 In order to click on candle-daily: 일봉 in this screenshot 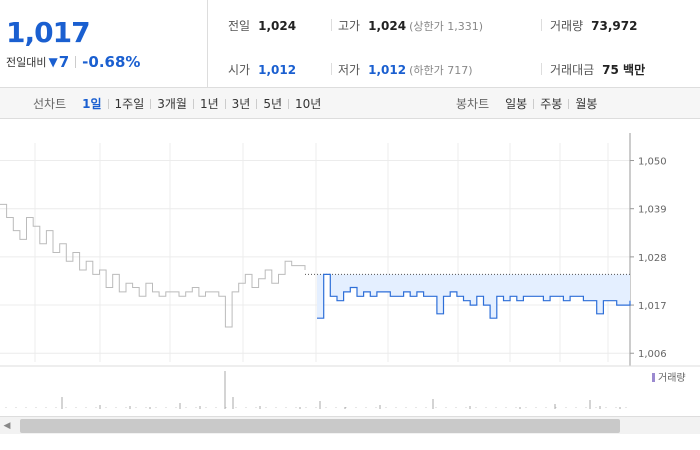, I will do `click(516, 103)`.